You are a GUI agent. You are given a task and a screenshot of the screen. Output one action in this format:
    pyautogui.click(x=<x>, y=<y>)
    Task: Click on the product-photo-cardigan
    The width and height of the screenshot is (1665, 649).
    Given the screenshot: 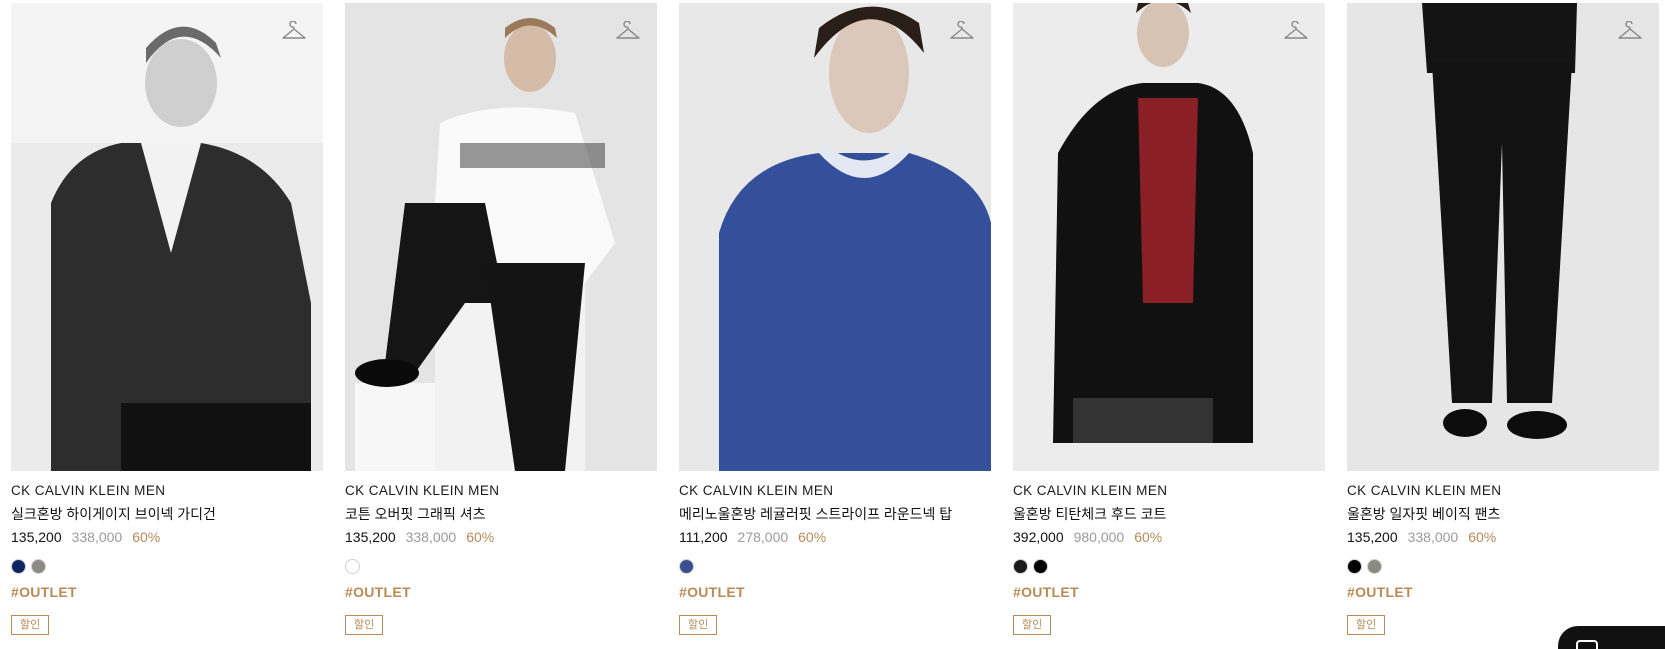 What is the action you would take?
    pyautogui.click(x=167, y=237)
    